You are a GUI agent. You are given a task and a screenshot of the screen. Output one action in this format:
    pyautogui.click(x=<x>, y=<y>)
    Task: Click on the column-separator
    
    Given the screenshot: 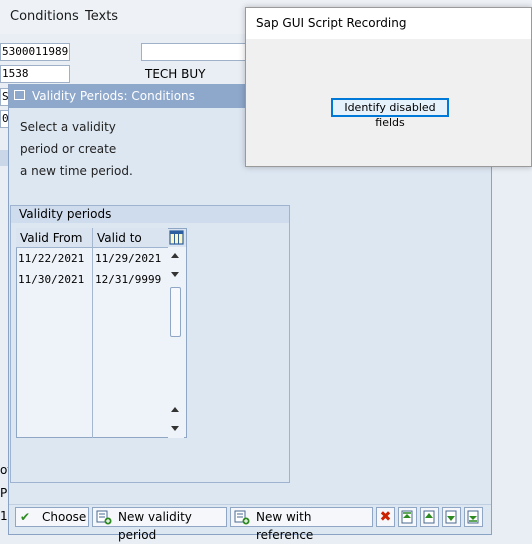 What is the action you would take?
    pyautogui.click(x=92, y=333)
    